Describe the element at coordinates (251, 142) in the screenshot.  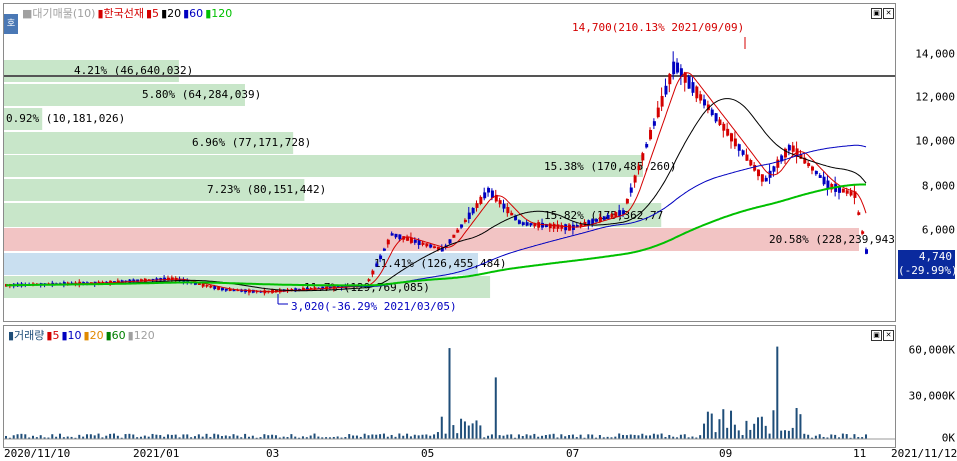
I see `volume-profile-label: 6.96% (77,171,728)` at that location.